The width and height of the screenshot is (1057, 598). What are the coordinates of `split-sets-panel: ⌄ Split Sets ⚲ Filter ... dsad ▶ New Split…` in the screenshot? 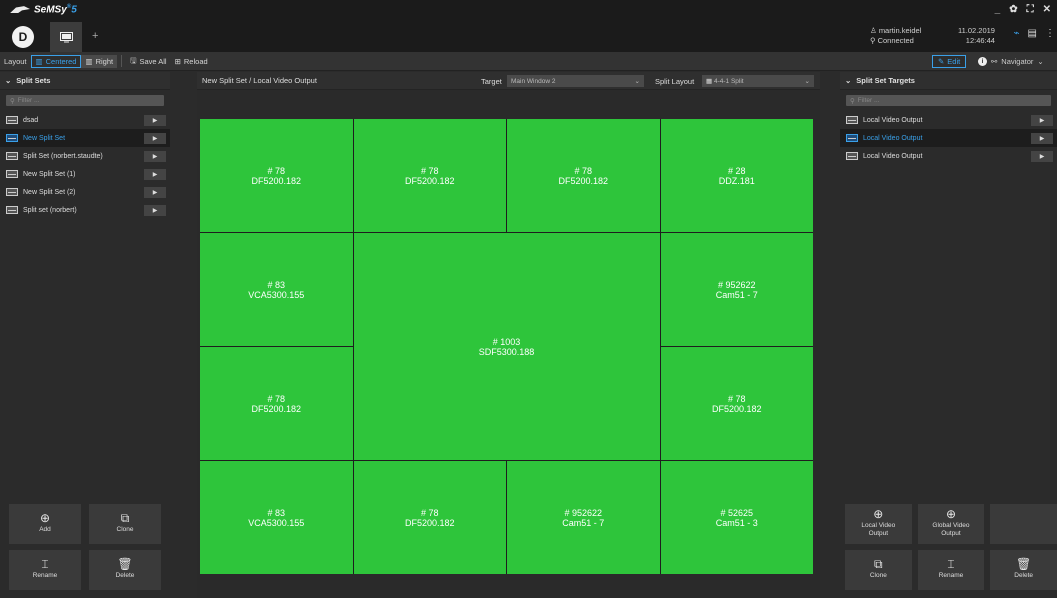 It's located at (85, 335).